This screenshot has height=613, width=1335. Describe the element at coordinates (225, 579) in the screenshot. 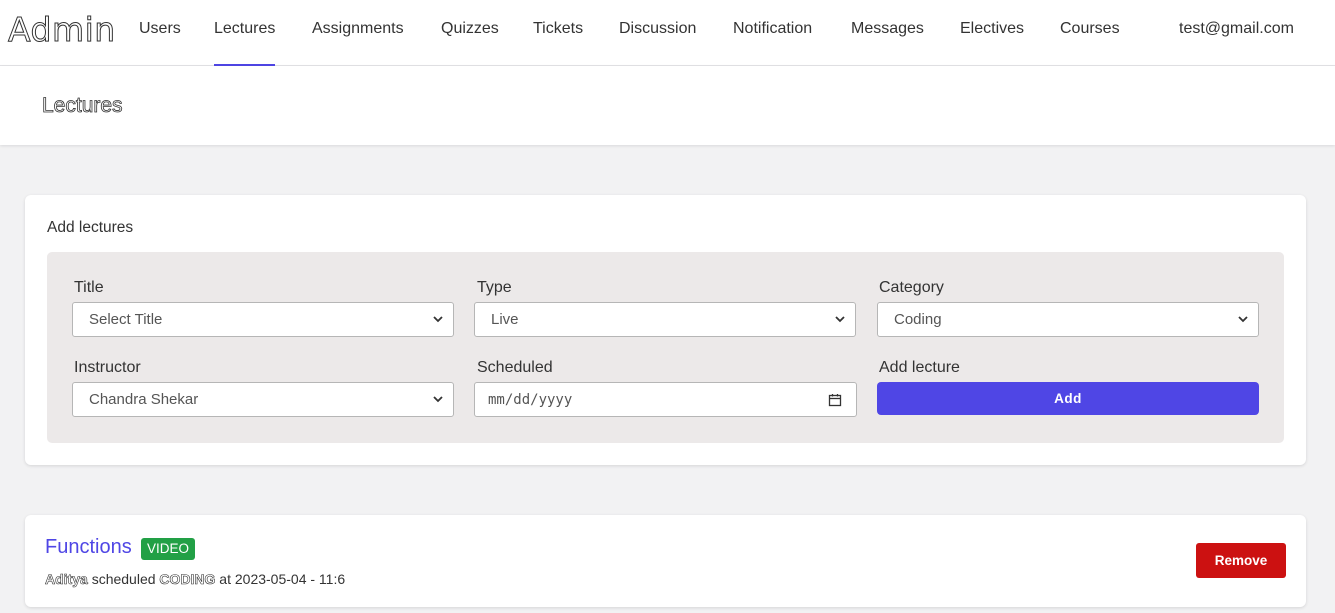

I see `lecture-at-word: at` at that location.